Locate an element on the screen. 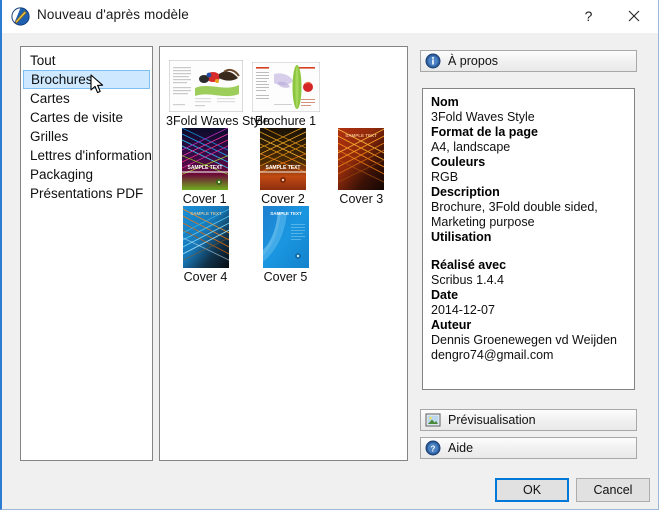 This screenshot has height=510, width=659. category-item-tout: Tout is located at coordinates (86, 60).